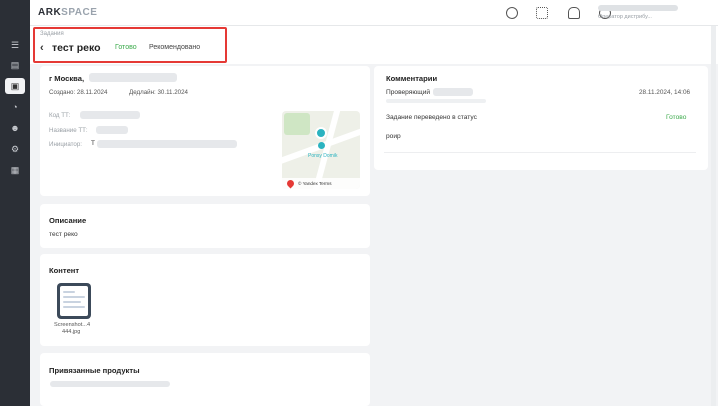 This screenshot has width=718, height=406. Describe the element at coordinates (110, 384) in the screenshot. I see `product-item-redacted` at that location.